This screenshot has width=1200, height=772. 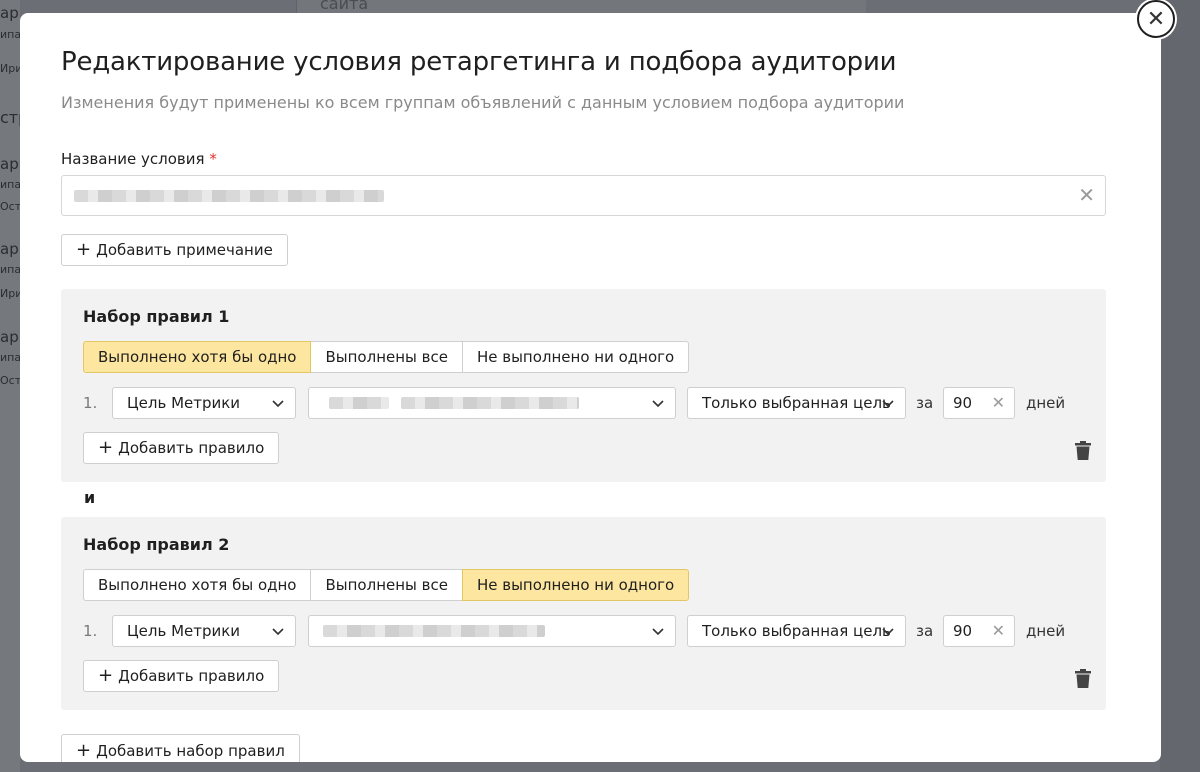 I want to click on close-button: ✕, so click(x=1156, y=19).